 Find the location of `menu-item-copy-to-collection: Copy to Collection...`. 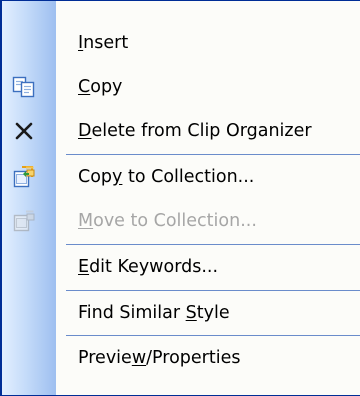

menu-item-copy-to-collection: Copy to Collection... is located at coordinates (181, 177).